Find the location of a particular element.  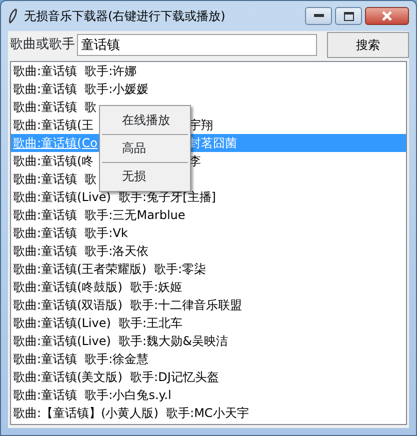

result-row: 歌曲:童话镇(咚 is located at coordinates (53, 161).